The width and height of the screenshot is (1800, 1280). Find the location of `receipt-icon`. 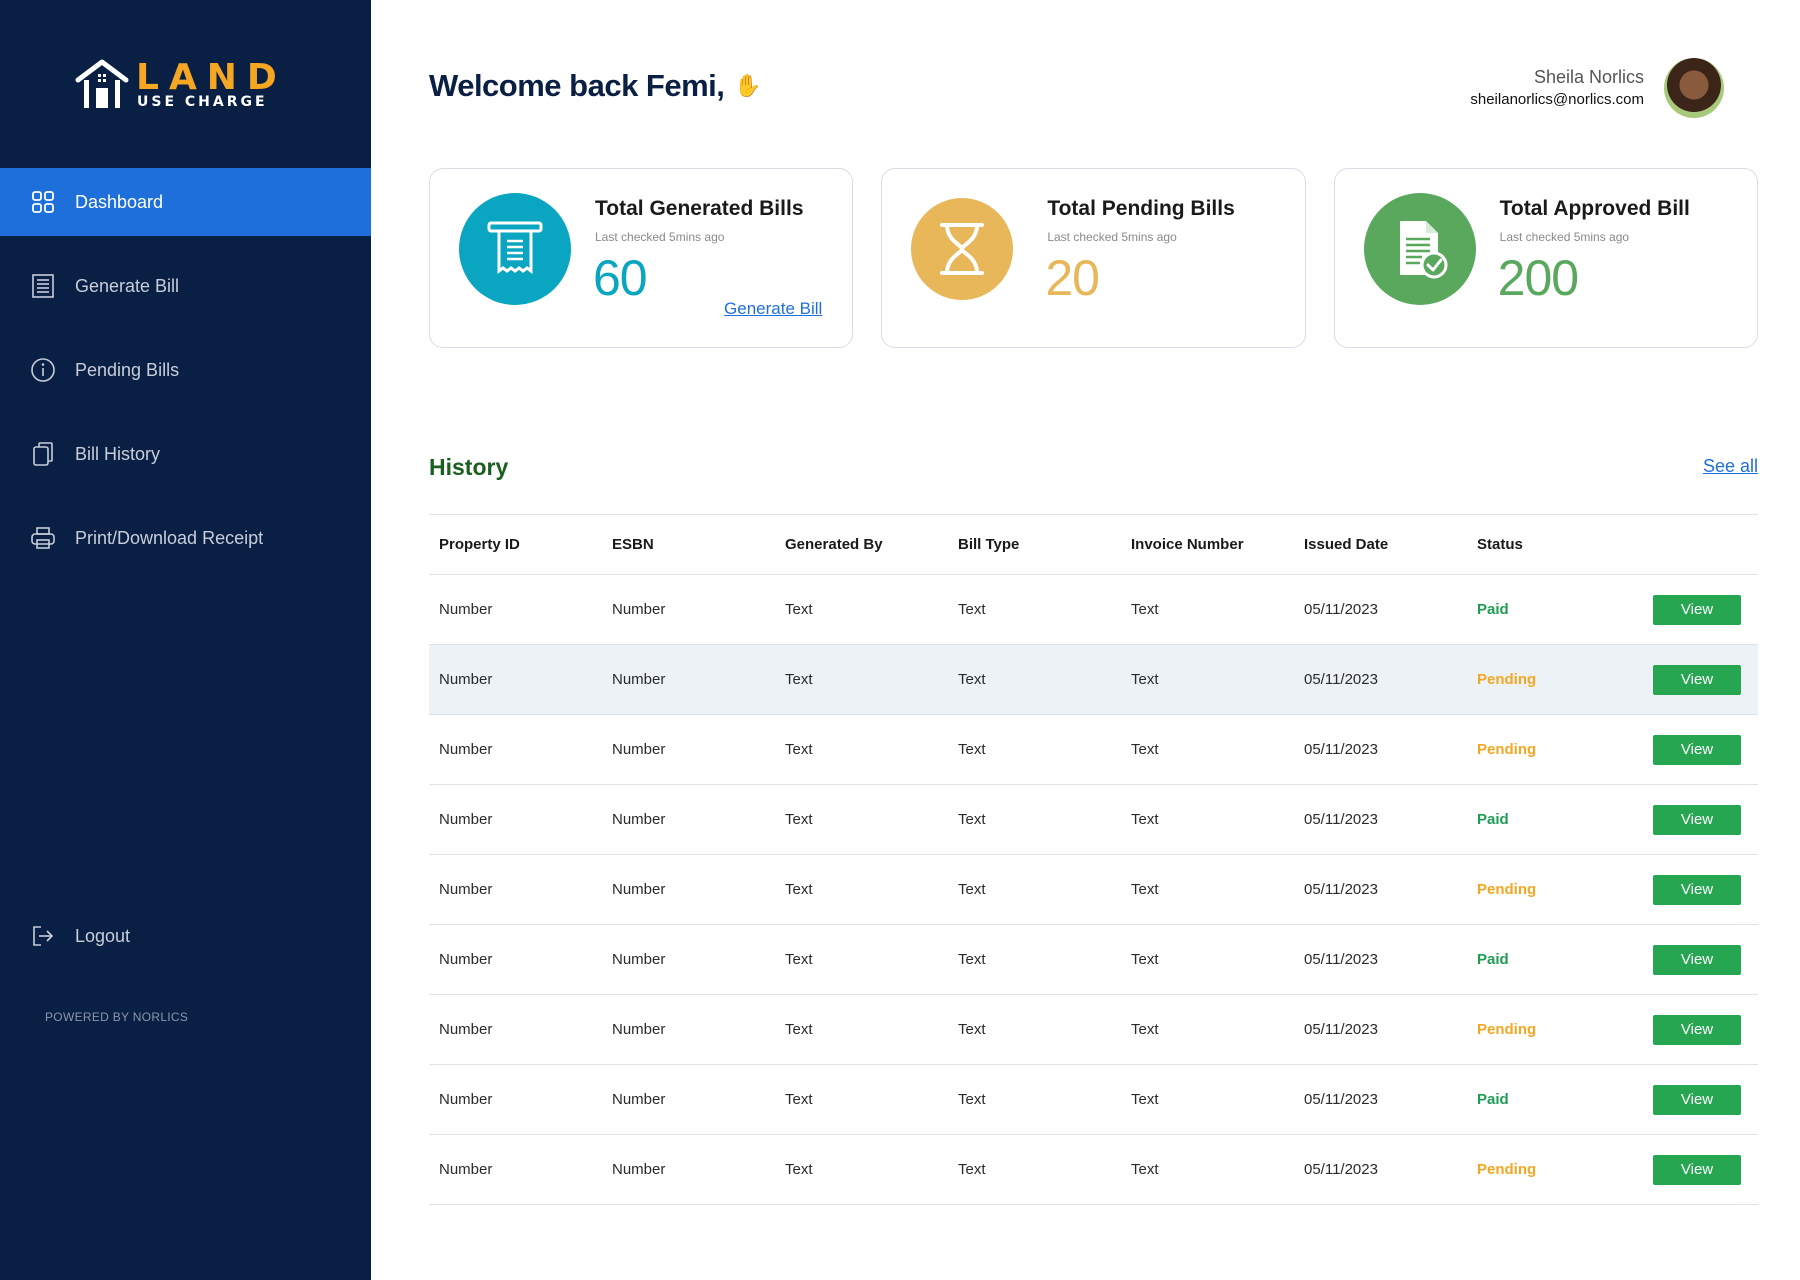

receipt-icon is located at coordinates (43, 286).